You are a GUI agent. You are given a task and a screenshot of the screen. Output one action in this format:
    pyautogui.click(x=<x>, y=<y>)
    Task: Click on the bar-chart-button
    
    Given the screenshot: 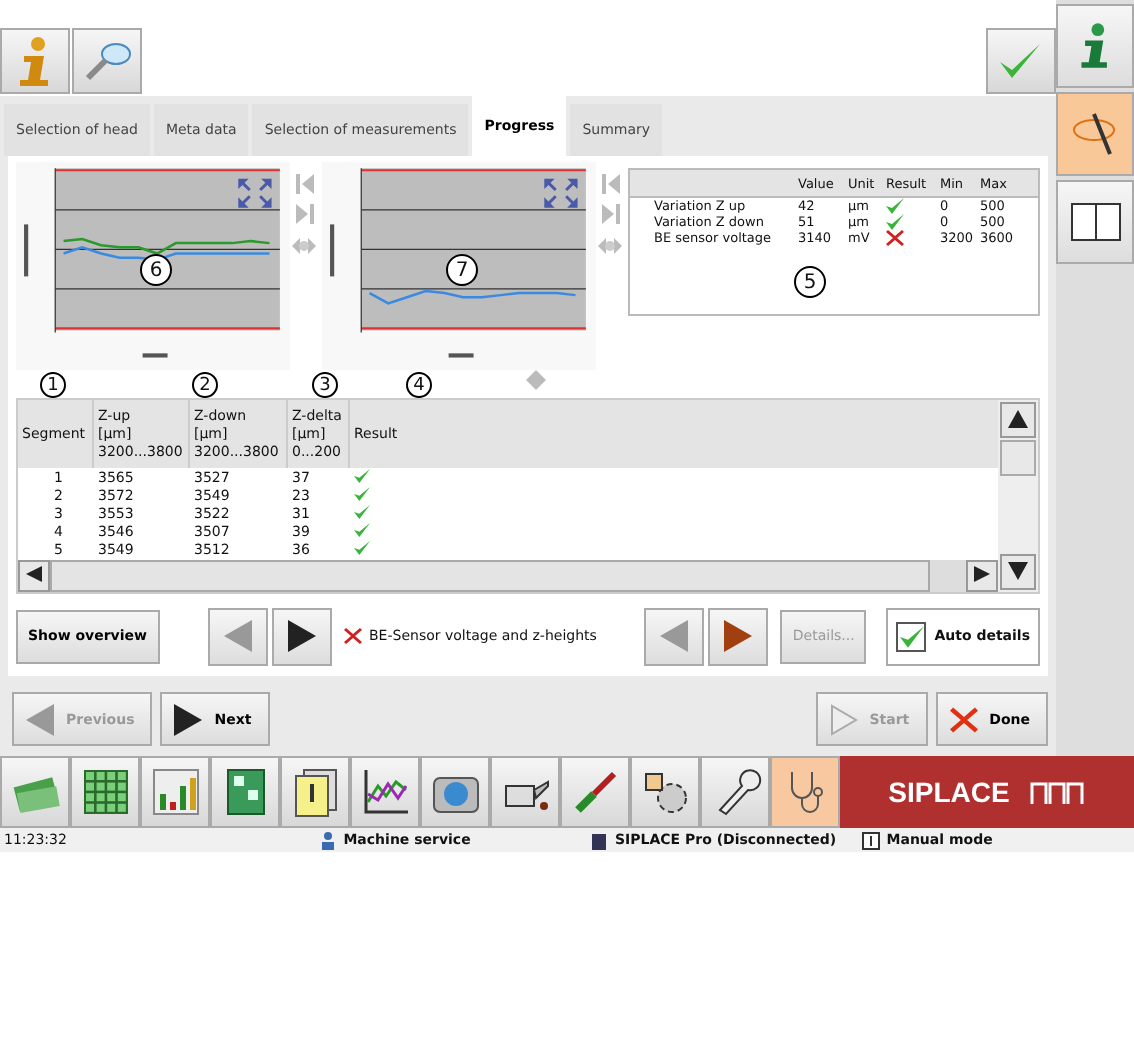 What is the action you would take?
    pyautogui.click(x=175, y=792)
    